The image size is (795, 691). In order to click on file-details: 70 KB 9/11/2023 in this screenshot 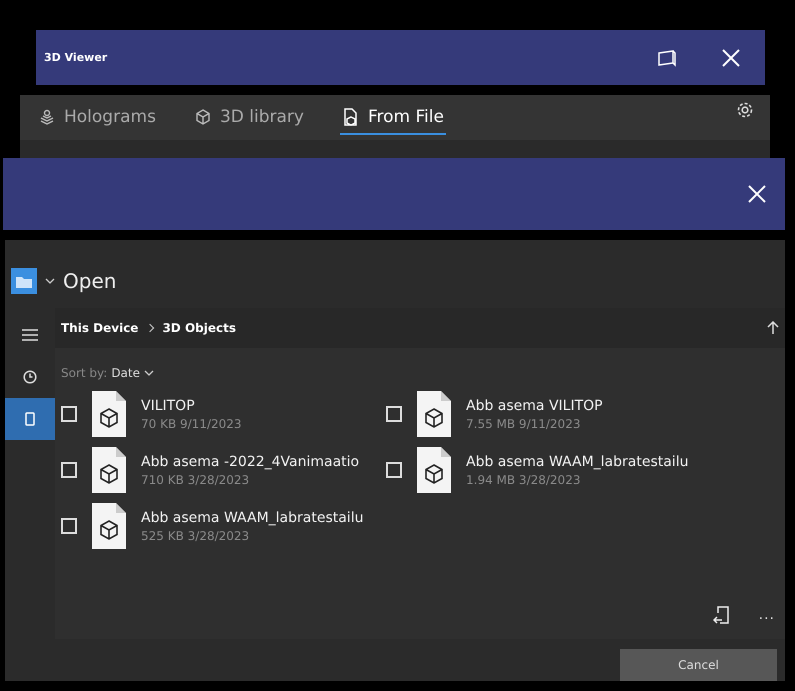, I will do `click(191, 423)`.